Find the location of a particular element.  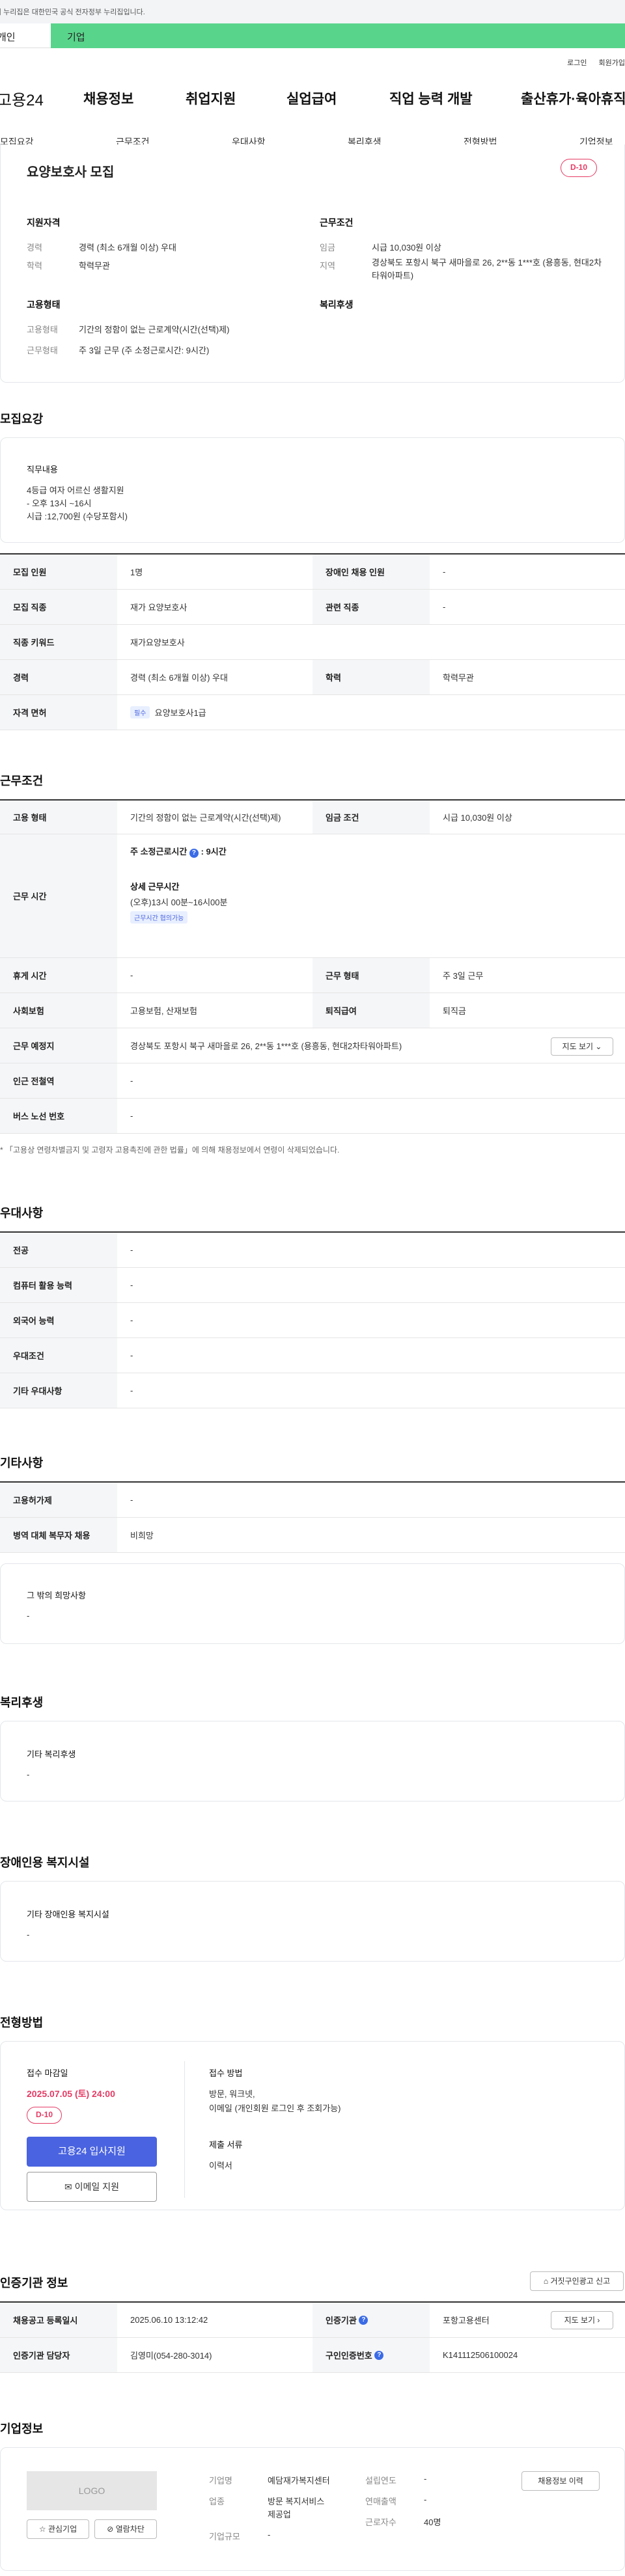

agency-map-button: 지도 보기 › is located at coordinates (582, 2320).